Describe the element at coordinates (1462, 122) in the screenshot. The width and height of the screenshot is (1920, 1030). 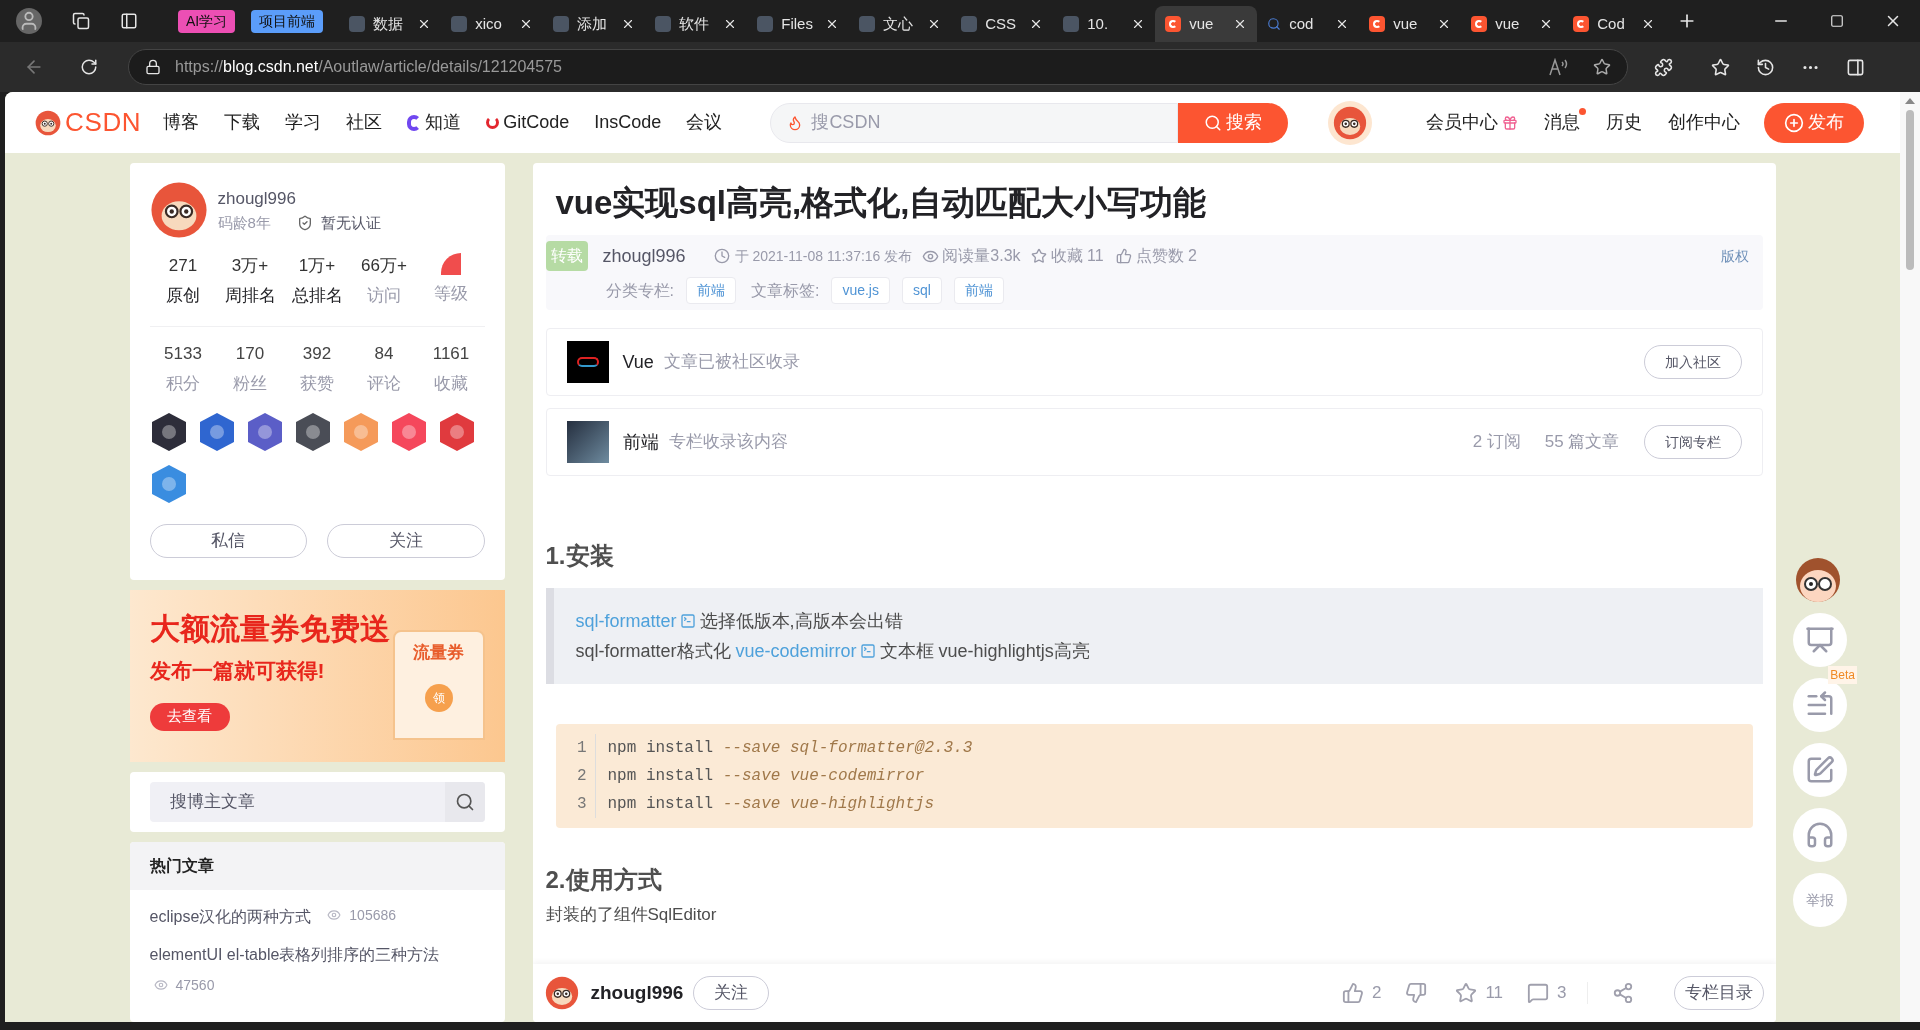
I see `header-link: 会员中心` at that location.